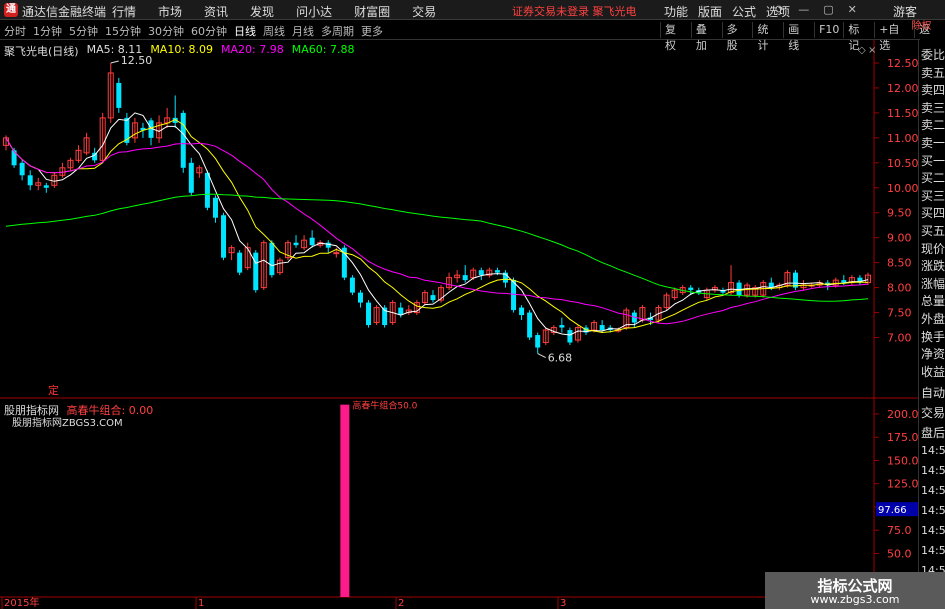 The image size is (945, 609). Describe the element at coordinates (902, 460) in the screenshot. I see `indicator-tick-label: 150.0` at that location.